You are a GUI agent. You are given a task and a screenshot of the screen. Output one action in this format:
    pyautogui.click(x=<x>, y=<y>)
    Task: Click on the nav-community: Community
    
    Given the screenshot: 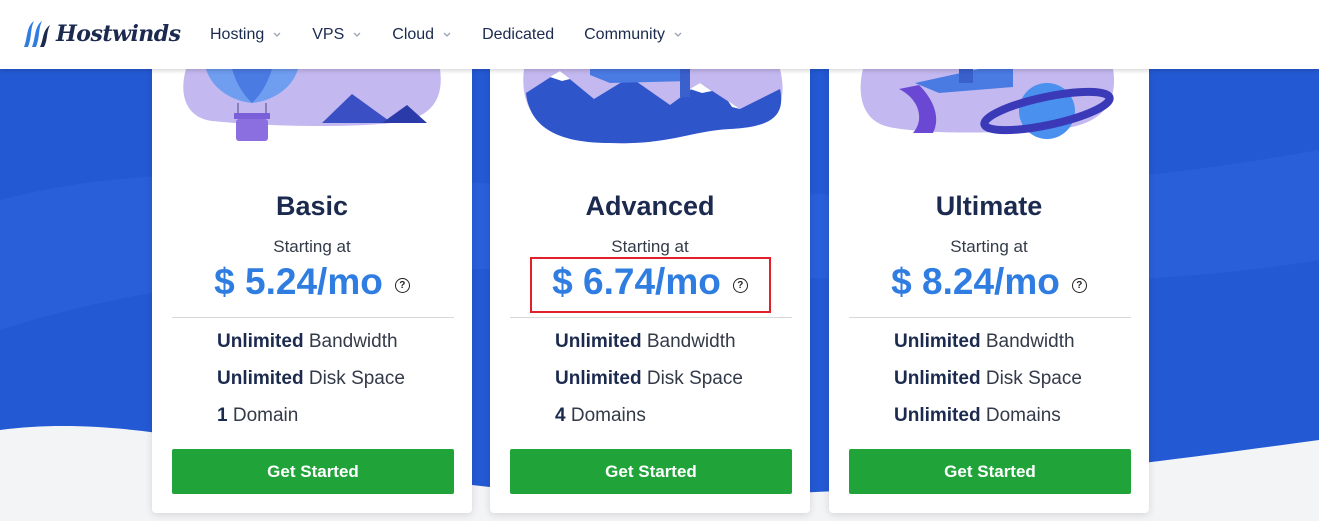 What is the action you would take?
    pyautogui.click(x=633, y=35)
    